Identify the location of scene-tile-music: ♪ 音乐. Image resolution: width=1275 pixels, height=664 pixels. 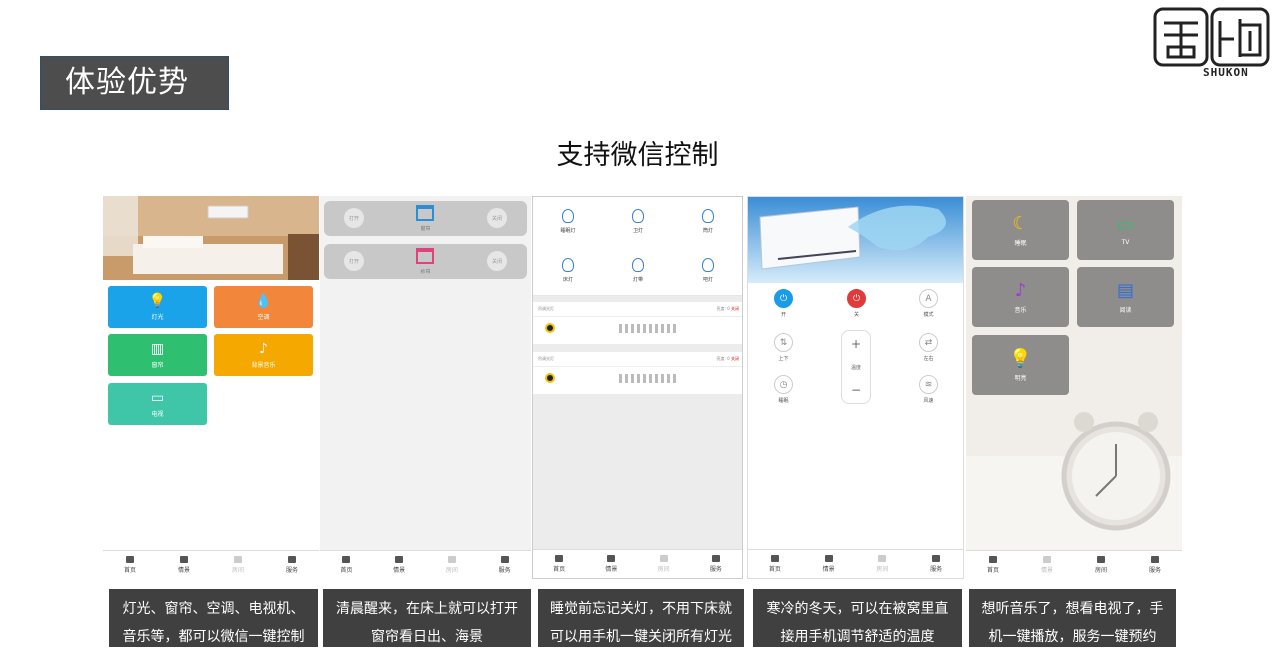
(1020, 297).